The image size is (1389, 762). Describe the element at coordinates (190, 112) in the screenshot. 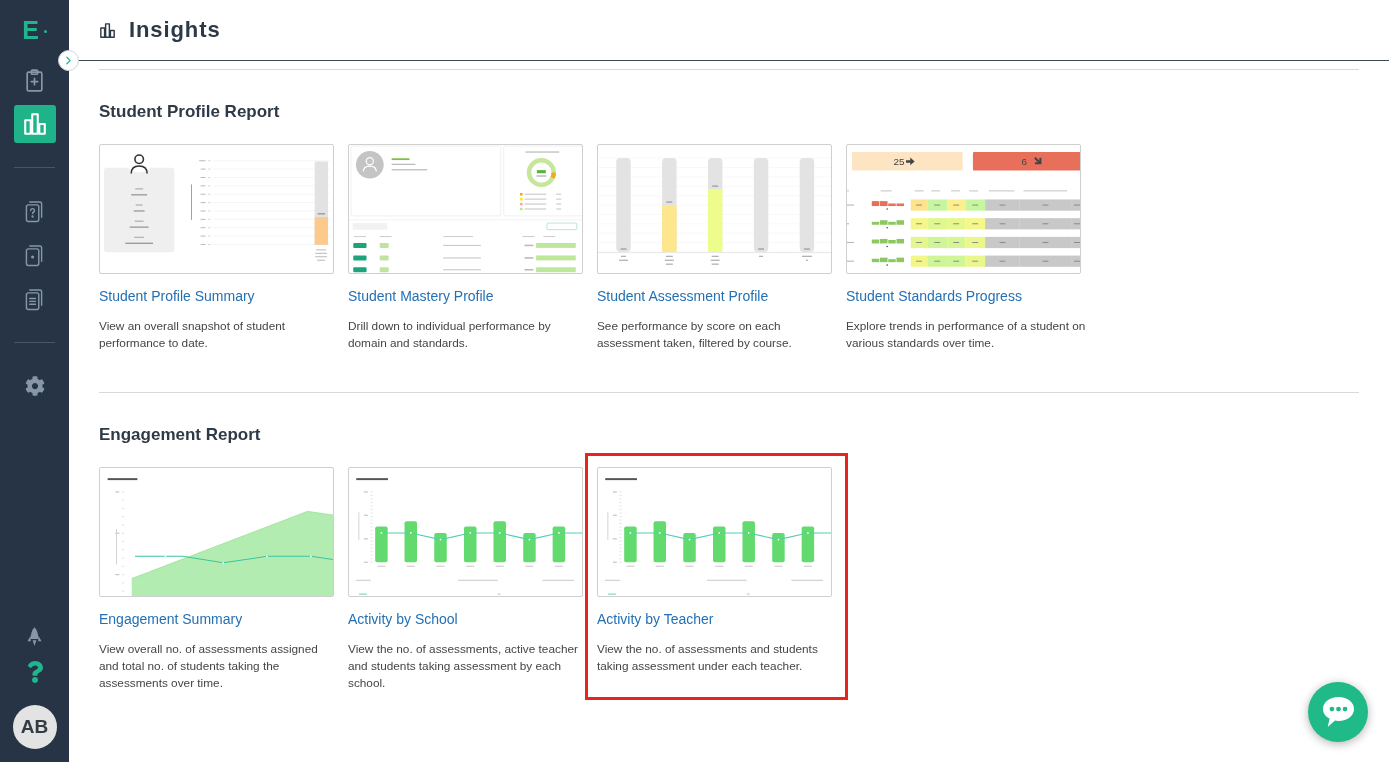

I see `section-heading: Student Profile Report` at that location.